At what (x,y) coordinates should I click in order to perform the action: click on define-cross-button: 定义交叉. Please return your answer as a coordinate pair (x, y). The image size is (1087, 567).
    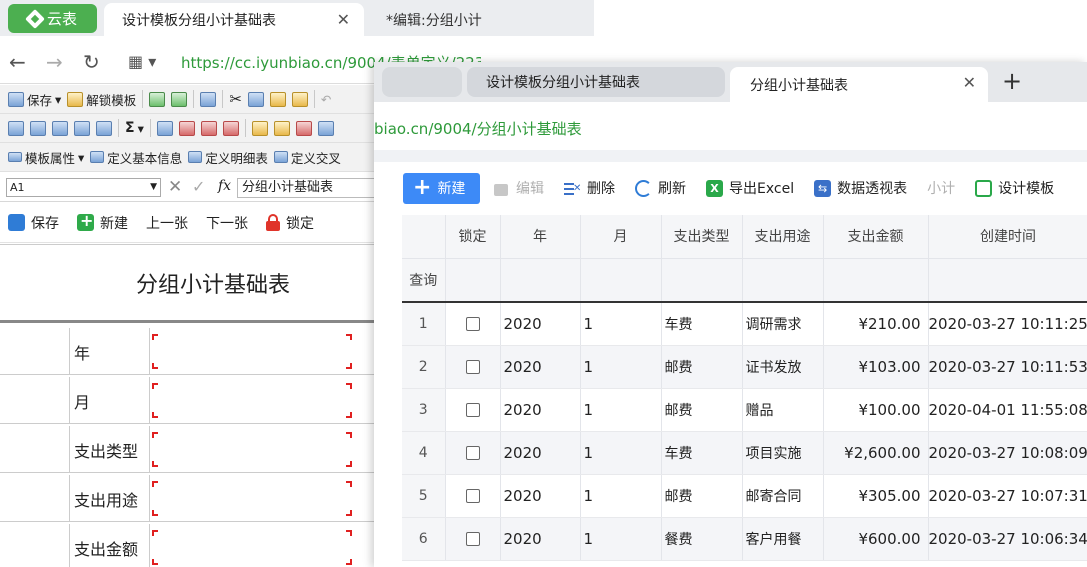
    Looking at the image, I should click on (307, 157).